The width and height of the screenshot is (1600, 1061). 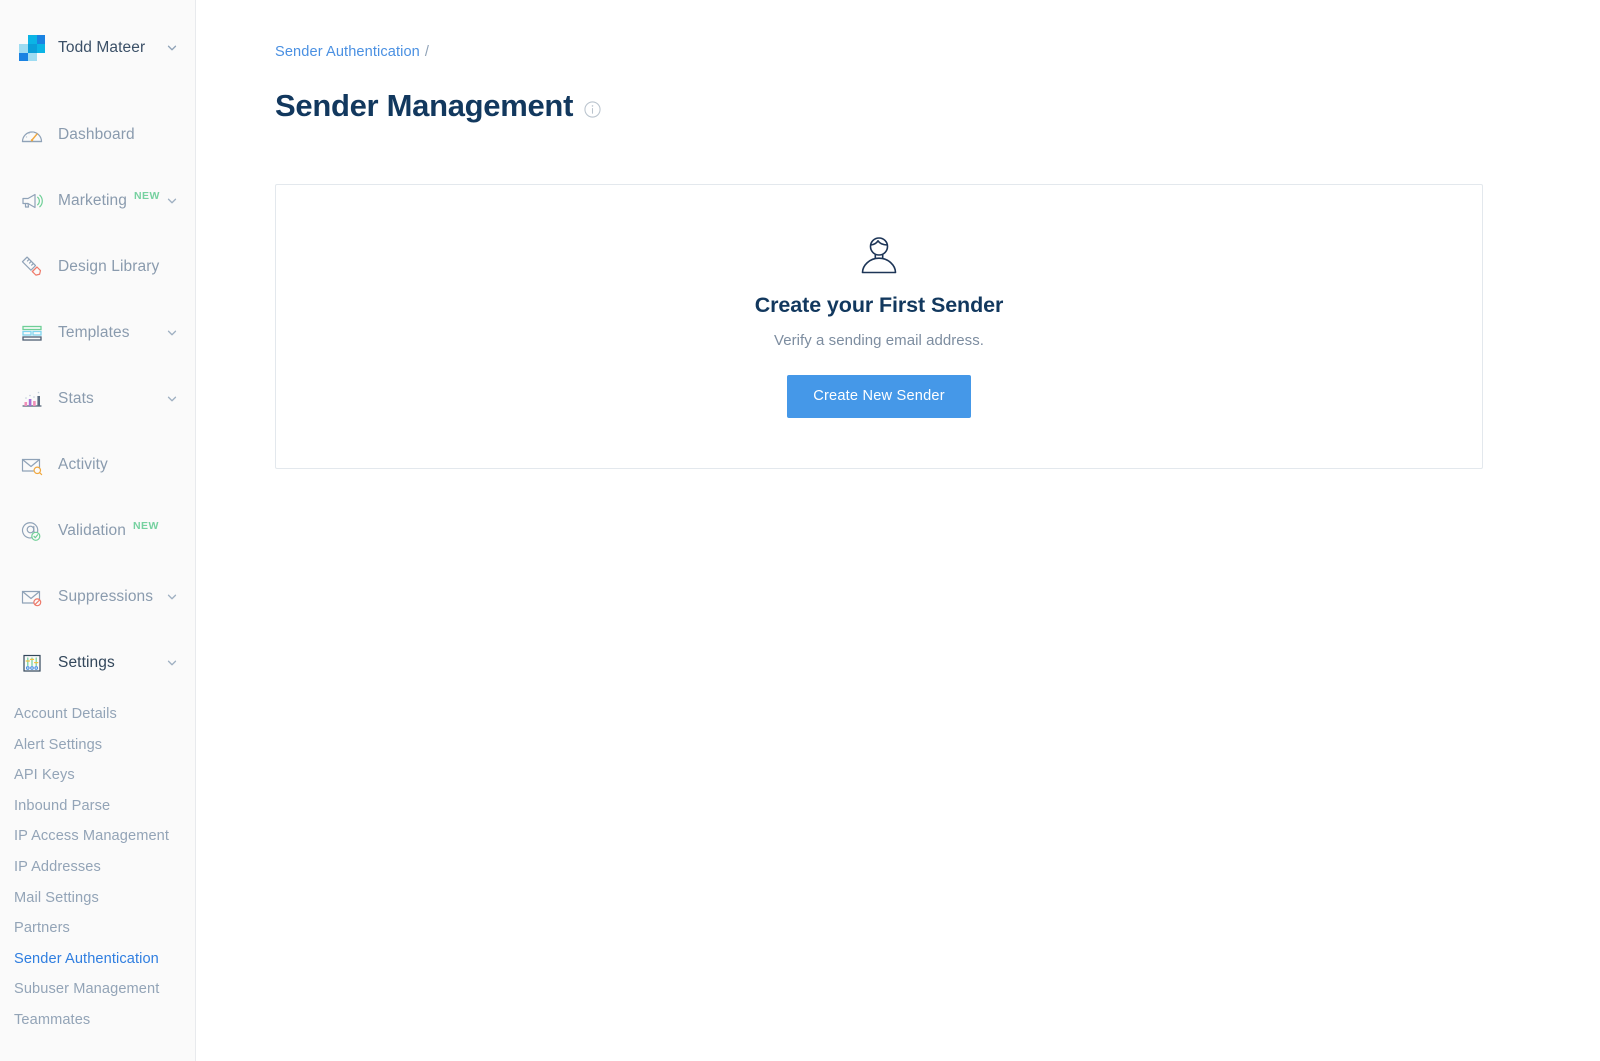 What do you see at coordinates (879, 304) in the screenshot?
I see `empty-state-heading: Create your First Sender` at bounding box center [879, 304].